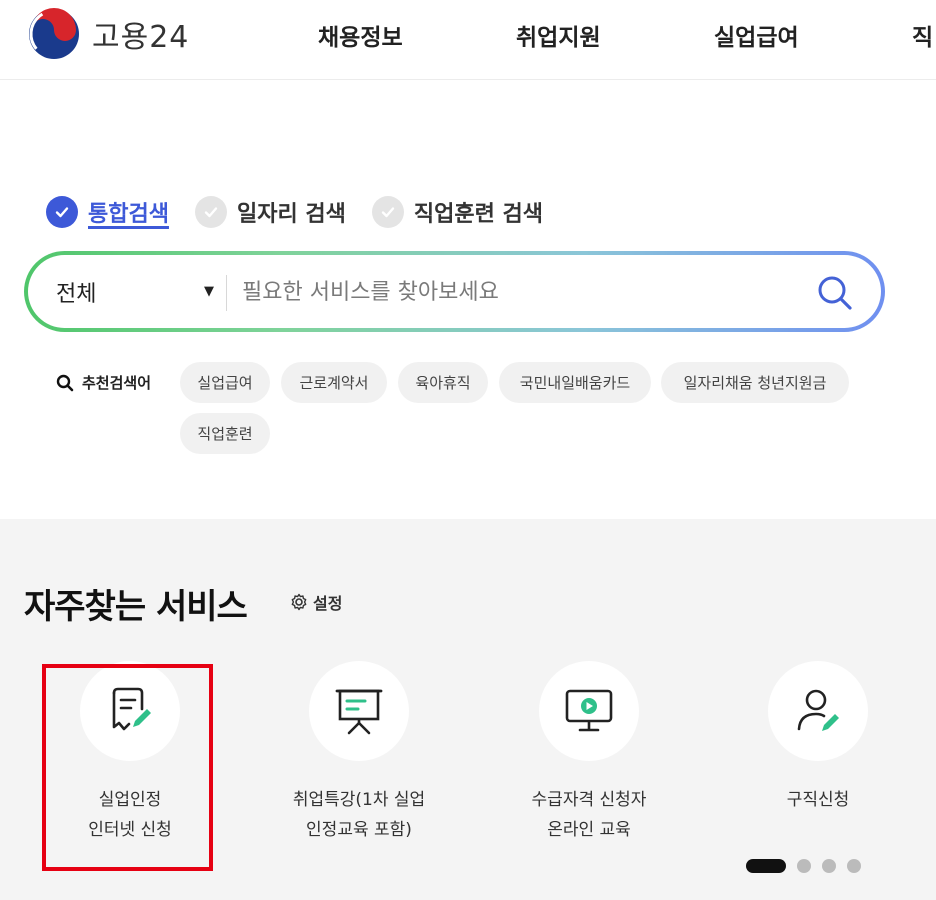 The width and height of the screenshot is (936, 900). I want to click on top-header: 고용24 채용정보 취업지원 실업급여 직, so click(468, 40).